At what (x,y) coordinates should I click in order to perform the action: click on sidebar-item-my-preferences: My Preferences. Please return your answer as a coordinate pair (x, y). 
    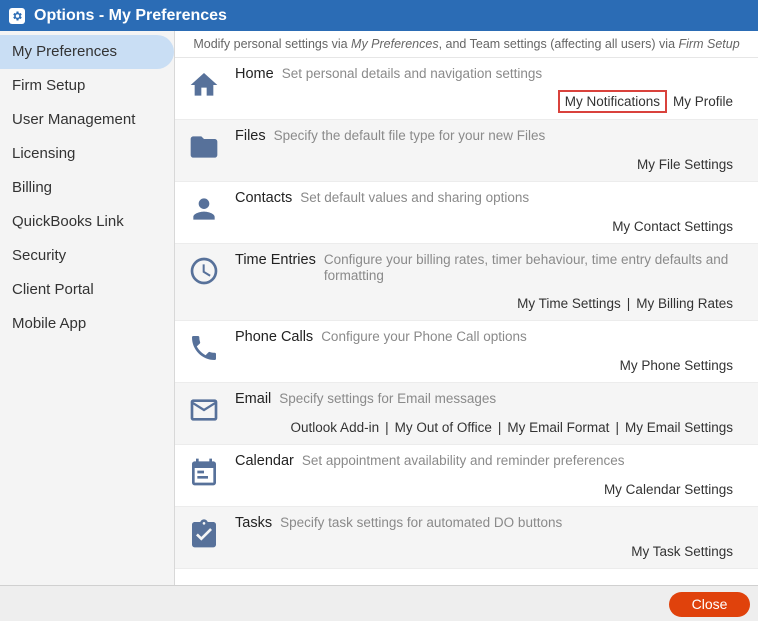
    Looking at the image, I should click on (87, 52).